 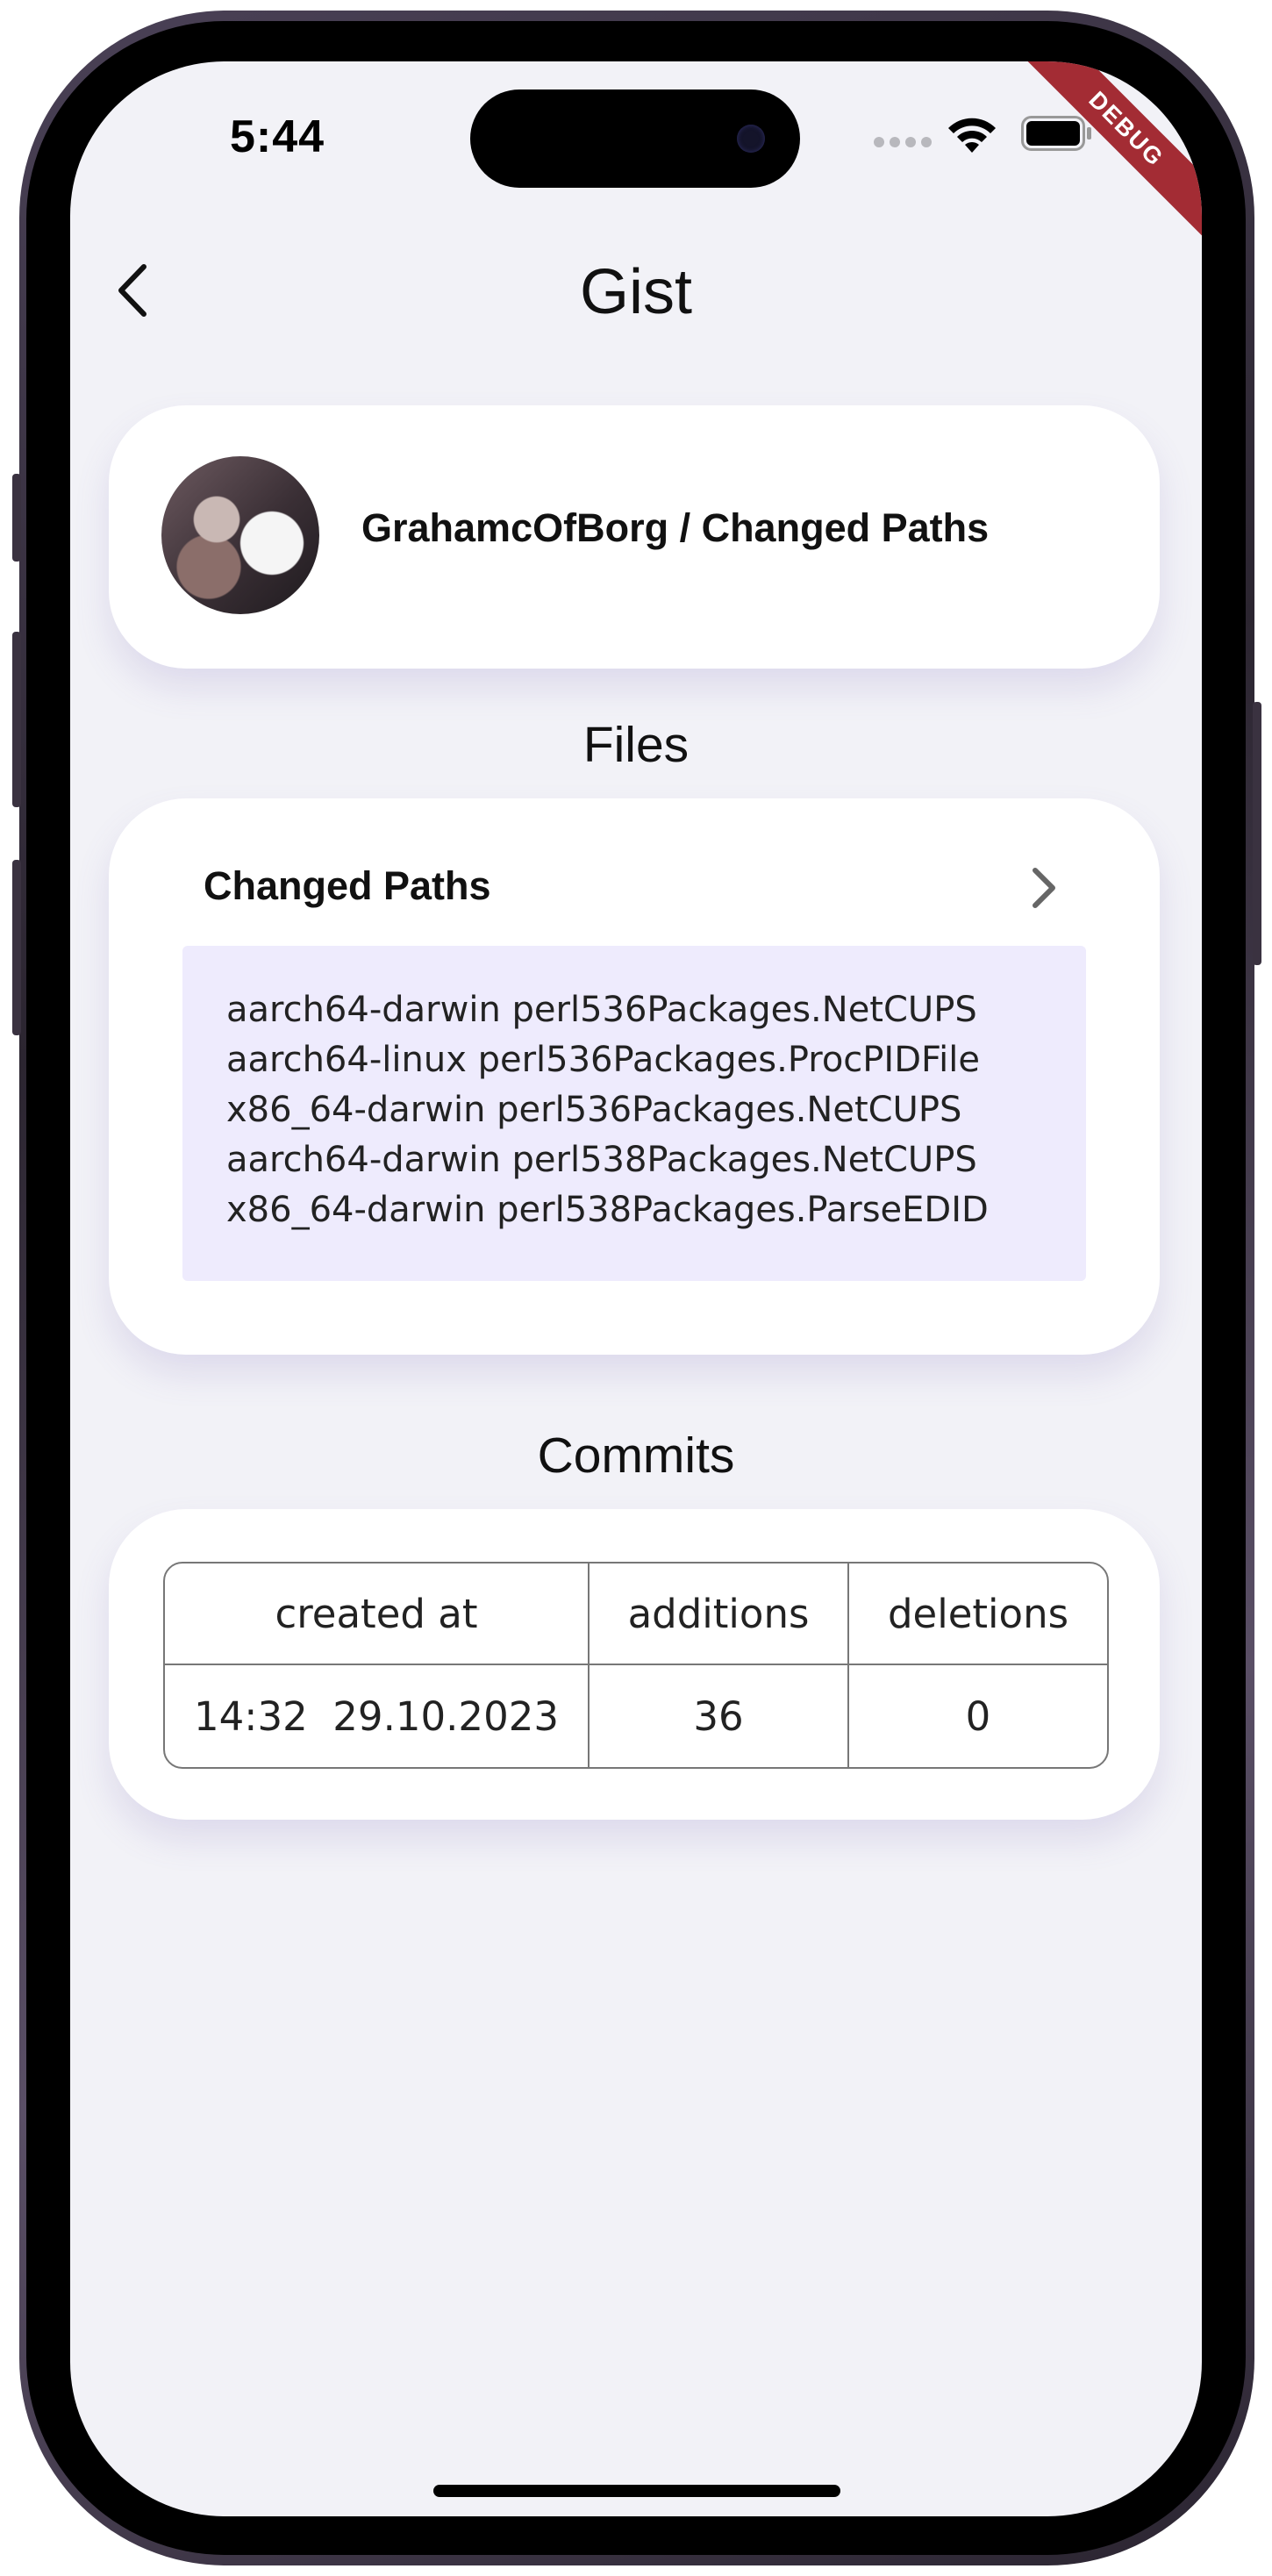 I want to click on status-time: 5:44, so click(x=277, y=136).